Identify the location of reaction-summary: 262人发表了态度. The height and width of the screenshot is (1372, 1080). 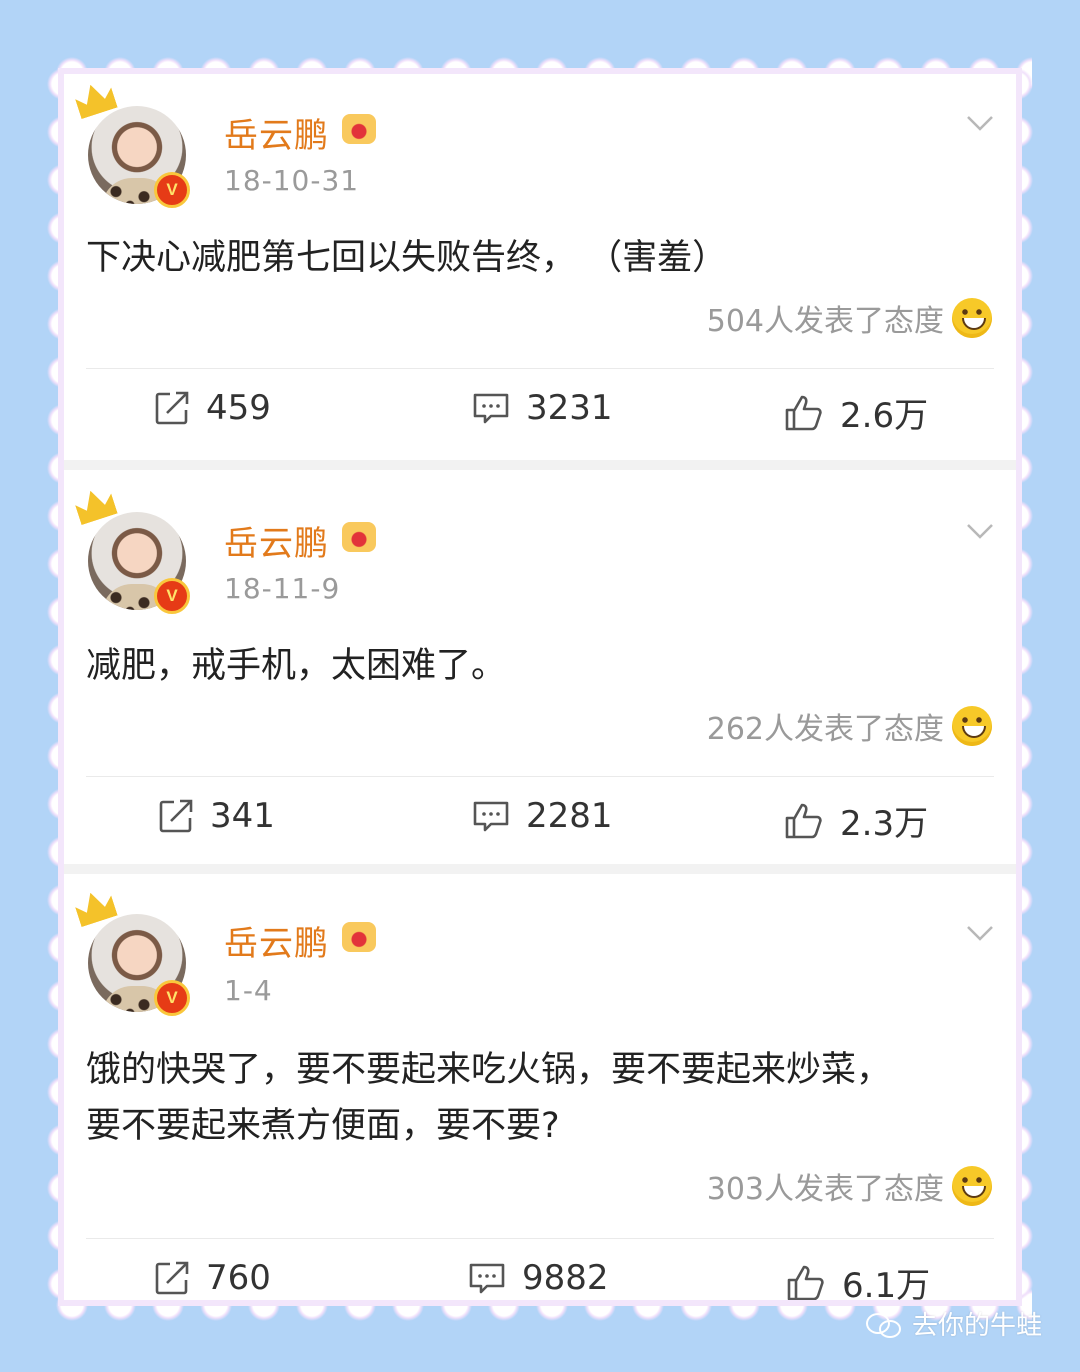
(849, 726).